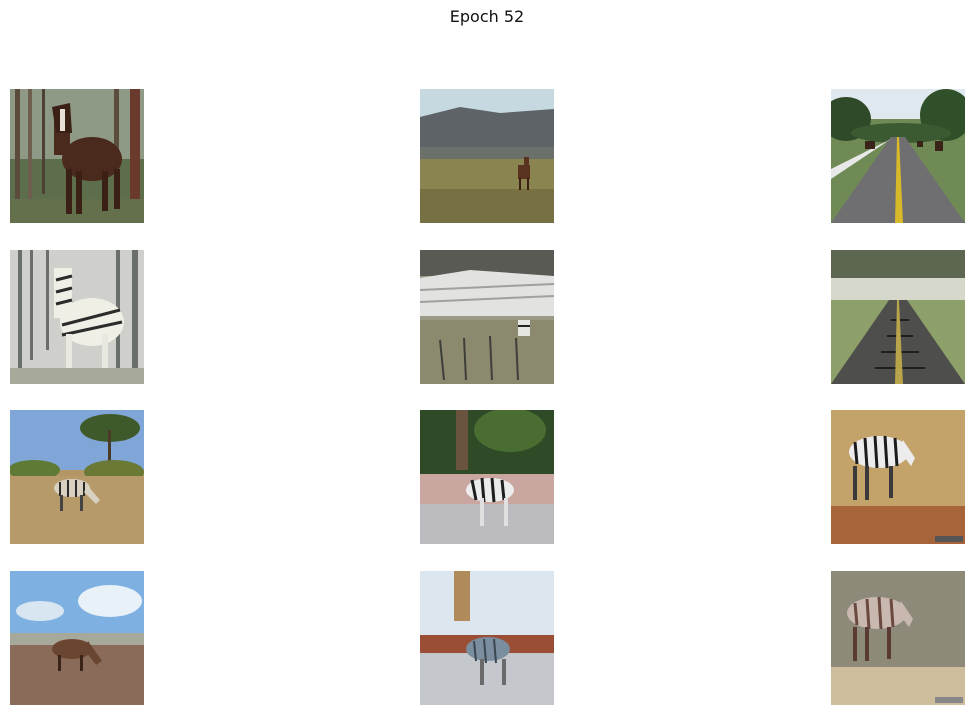 This screenshot has height=715, width=974. What do you see at coordinates (77, 638) in the screenshot?
I see `image-generated-horse-savanna` at bounding box center [77, 638].